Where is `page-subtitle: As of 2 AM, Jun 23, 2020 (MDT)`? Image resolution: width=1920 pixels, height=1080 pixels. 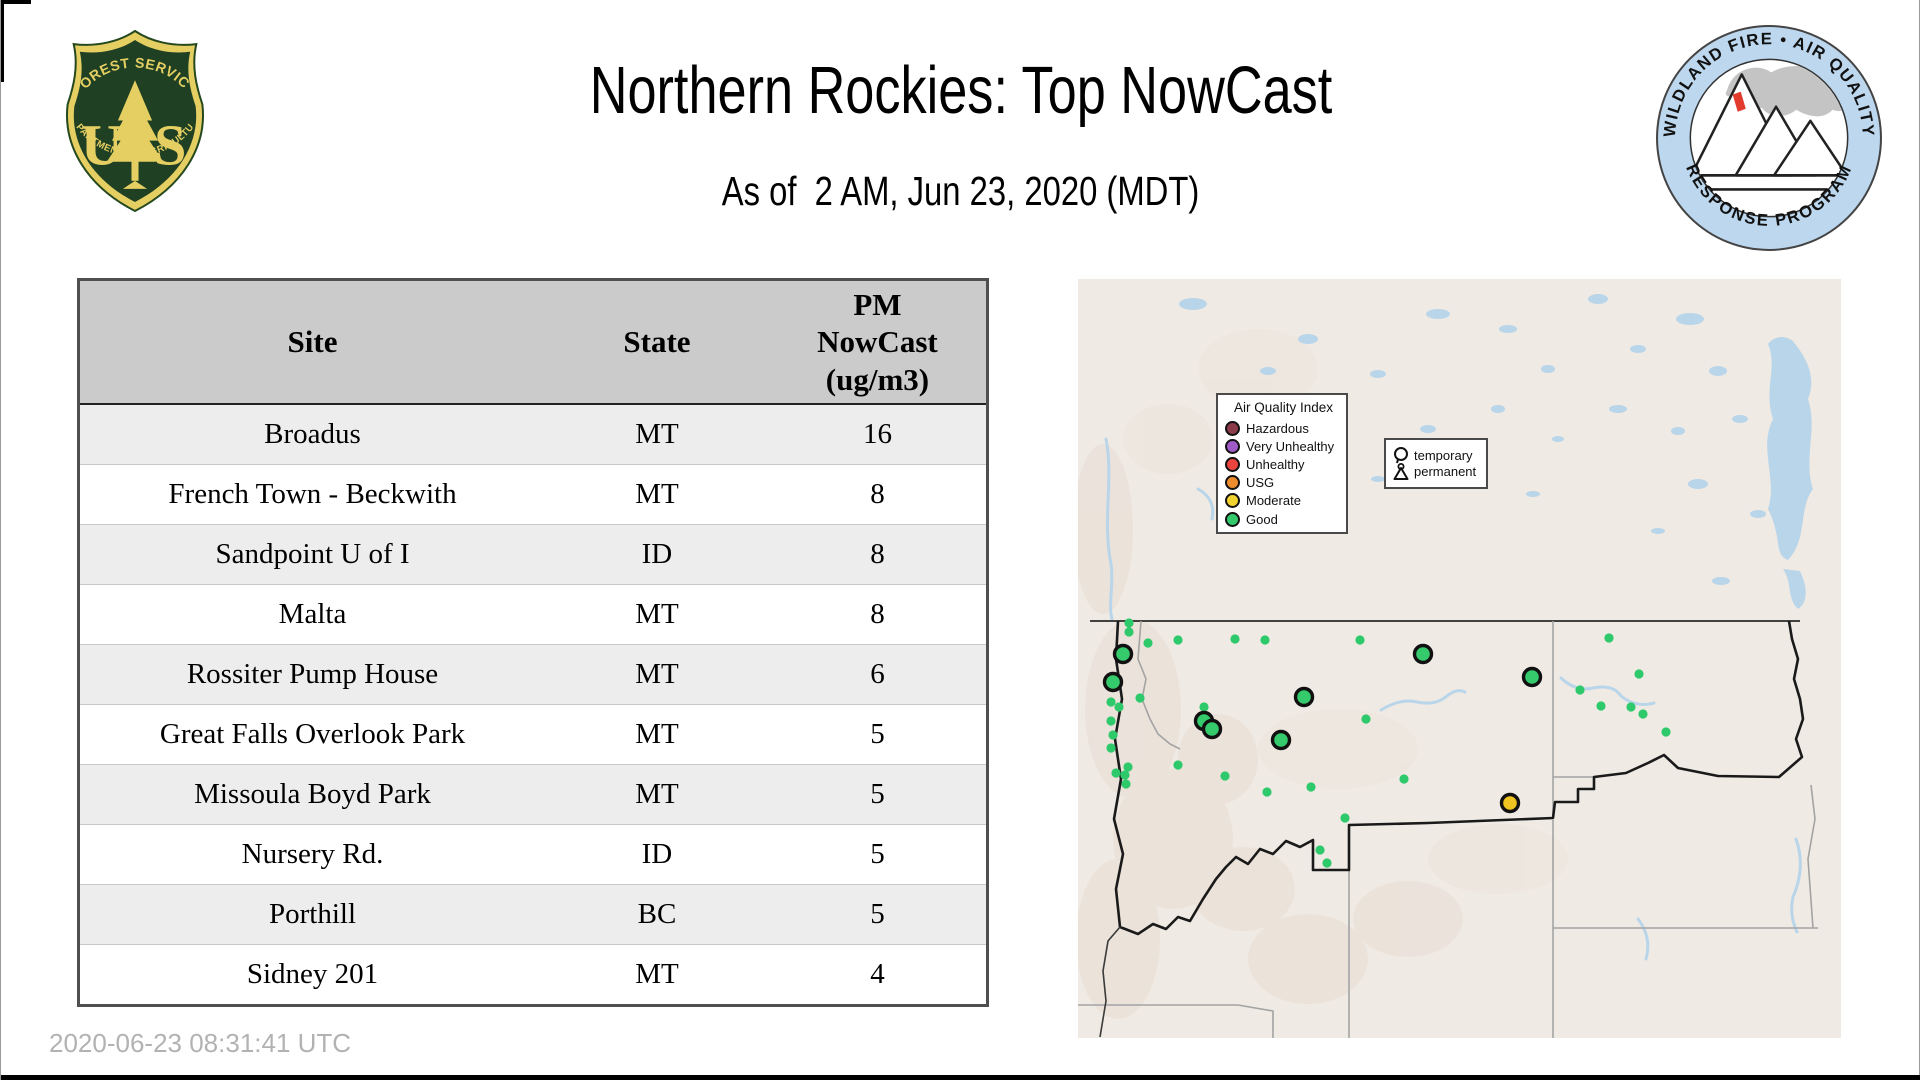 page-subtitle: As of 2 AM, Jun 23, 2020 (MDT) is located at coordinates (961, 191).